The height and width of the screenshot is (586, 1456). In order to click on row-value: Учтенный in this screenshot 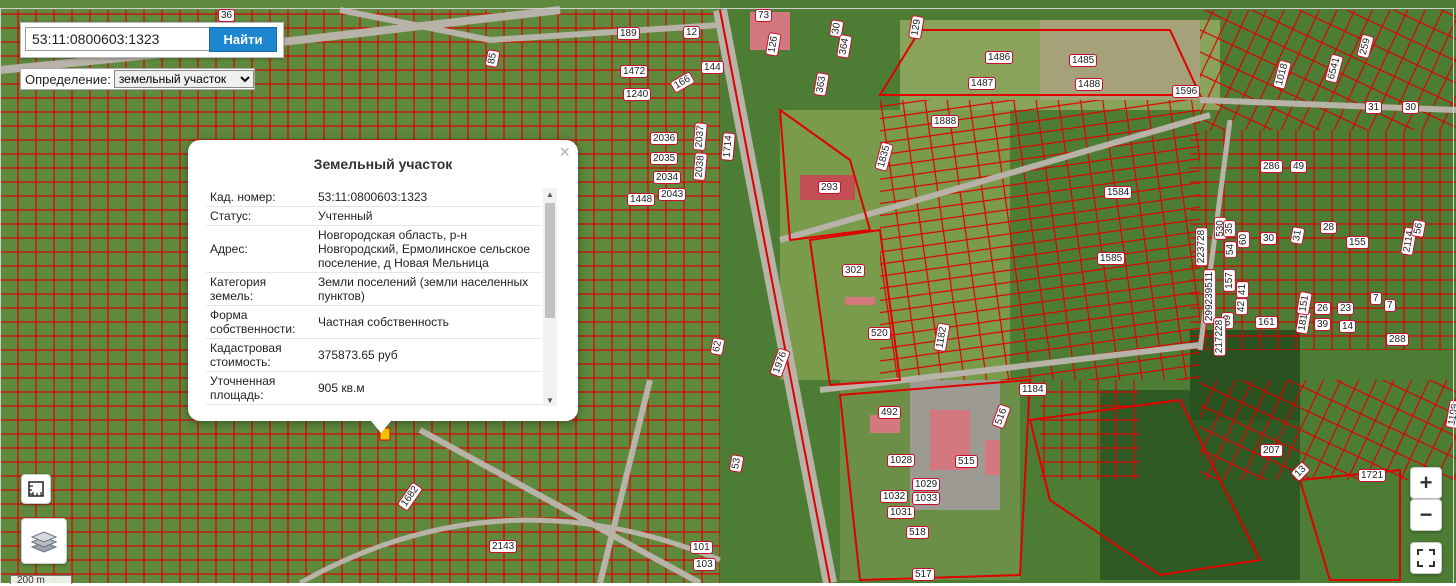, I will do `click(428, 216)`.